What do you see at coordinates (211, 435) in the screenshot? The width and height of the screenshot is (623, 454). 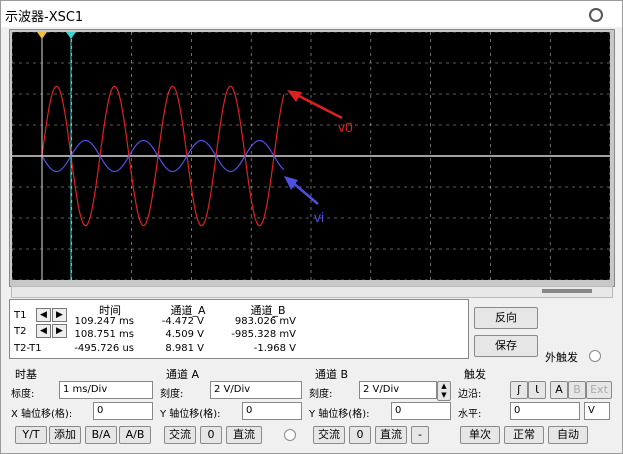 I see `channel-a-zero-button: 0` at bounding box center [211, 435].